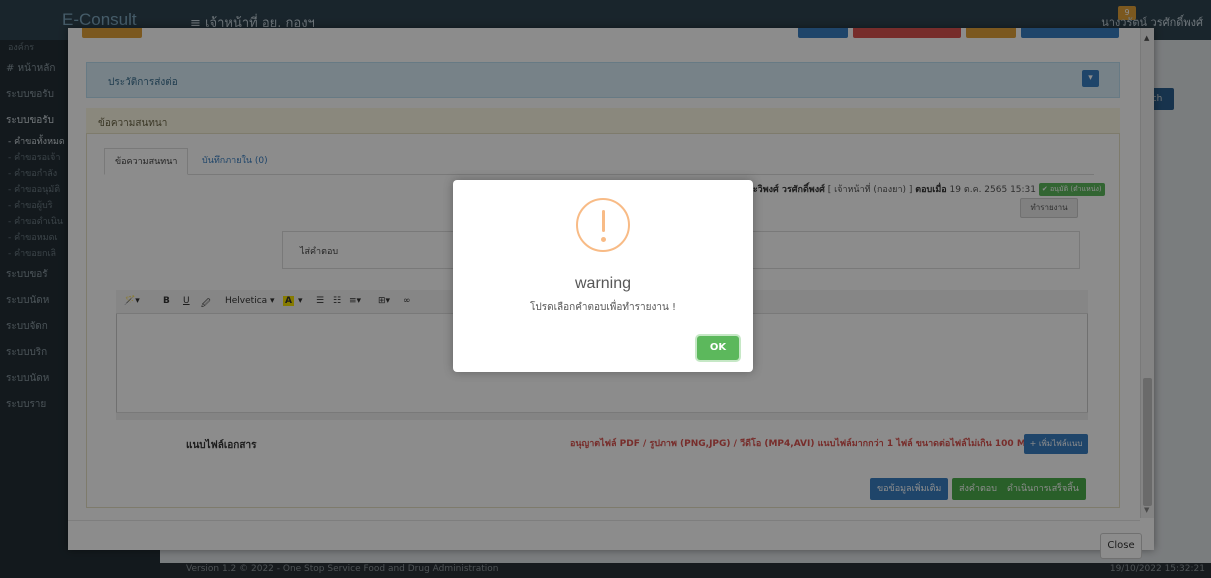  I want to click on warning-dialog: warning โปรดเลือกคำตอบเพื่อทำรายงาน ! OK, so click(603, 276).